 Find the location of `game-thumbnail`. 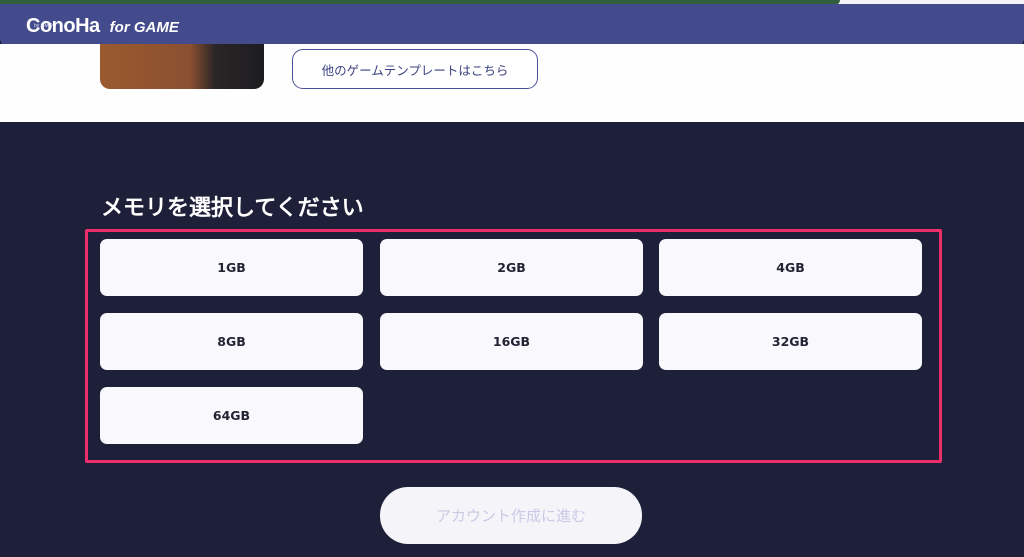

game-thumbnail is located at coordinates (182, 66).